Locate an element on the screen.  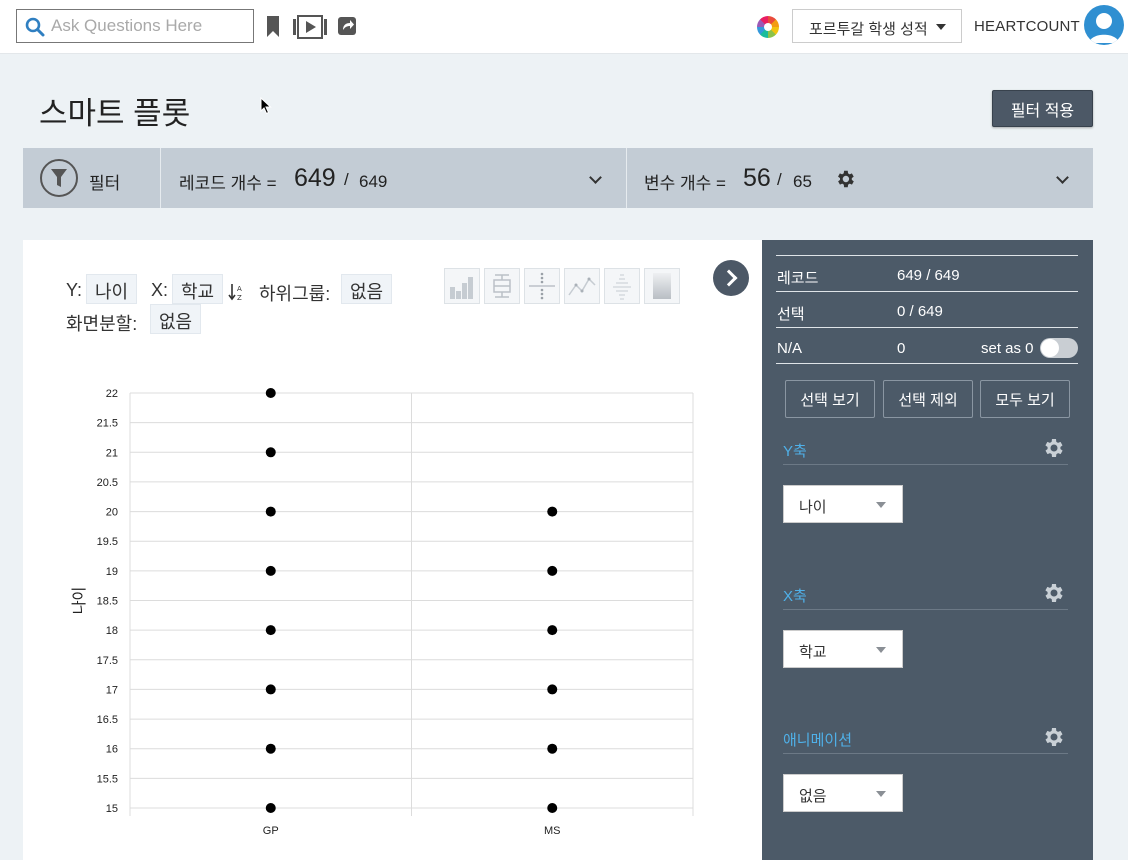
show-all-button: 모두 보기 is located at coordinates (1025, 399).